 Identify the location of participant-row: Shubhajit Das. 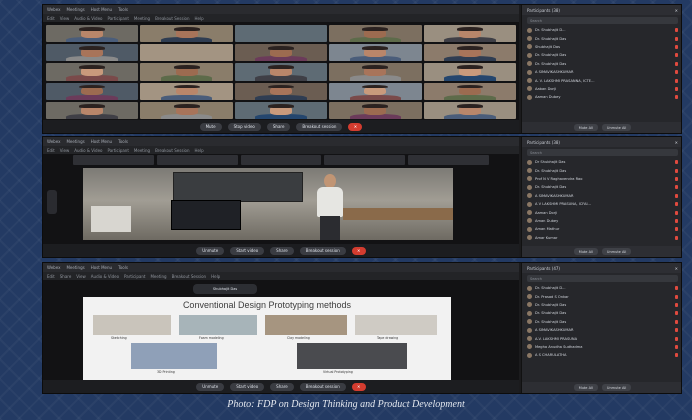
(601, 47).